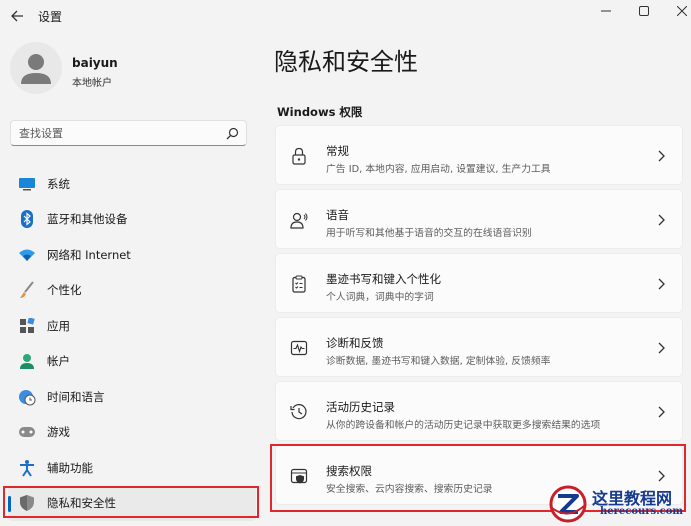  Describe the element at coordinates (92, 83) in the screenshot. I see `account-type: 本地帐户` at that location.